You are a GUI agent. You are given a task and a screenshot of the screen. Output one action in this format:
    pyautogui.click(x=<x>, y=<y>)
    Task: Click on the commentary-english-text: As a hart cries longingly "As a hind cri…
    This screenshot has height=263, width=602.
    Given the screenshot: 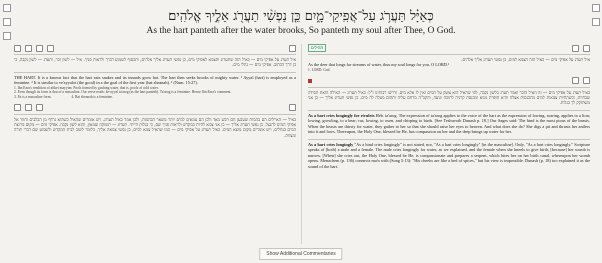 What is the action you would take?
    pyautogui.click(x=449, y=155)
    